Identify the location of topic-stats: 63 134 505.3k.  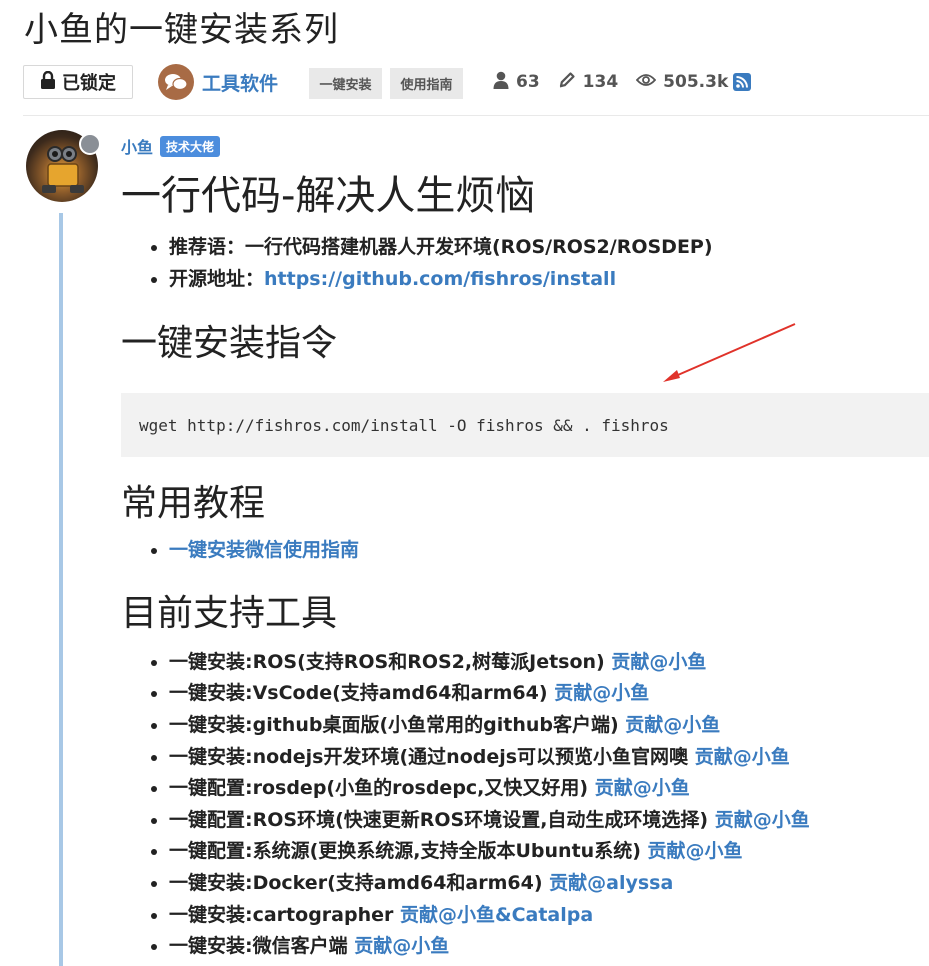
(610, 82).